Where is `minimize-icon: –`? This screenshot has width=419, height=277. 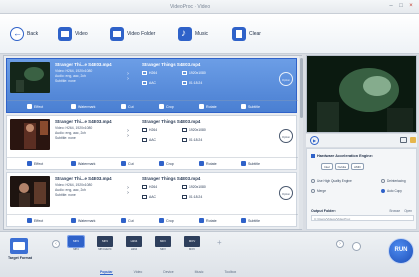
minimize-icon: – is located at coordinates (391, 6).